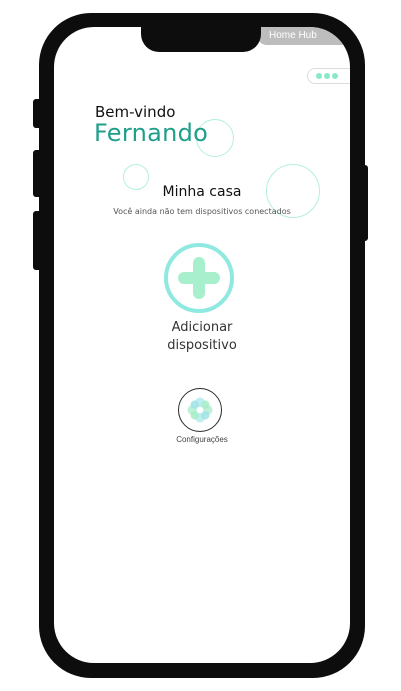  I want to click on home-title: Minha casa, so click(202, 192).